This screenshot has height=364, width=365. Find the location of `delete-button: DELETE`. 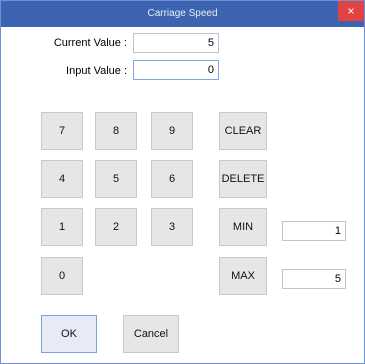

delete-button: DELETE is located at coordinates (243, 179).